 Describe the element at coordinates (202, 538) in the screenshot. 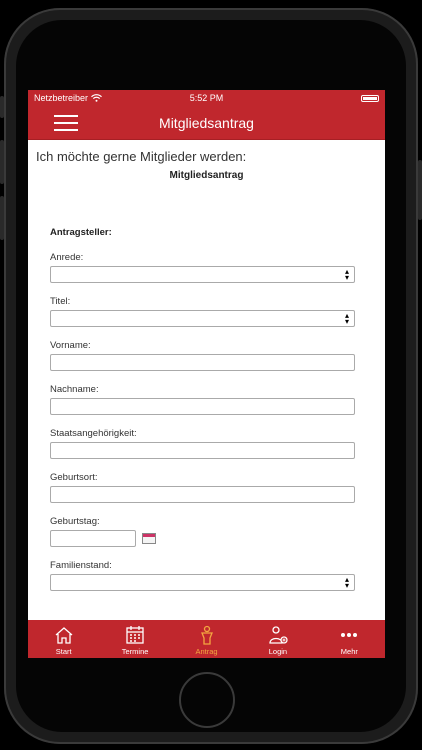

I see `date-row` at that location.